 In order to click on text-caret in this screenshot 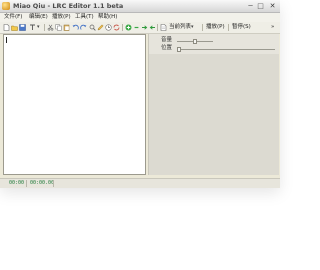, I will do `click(6, 40)`.